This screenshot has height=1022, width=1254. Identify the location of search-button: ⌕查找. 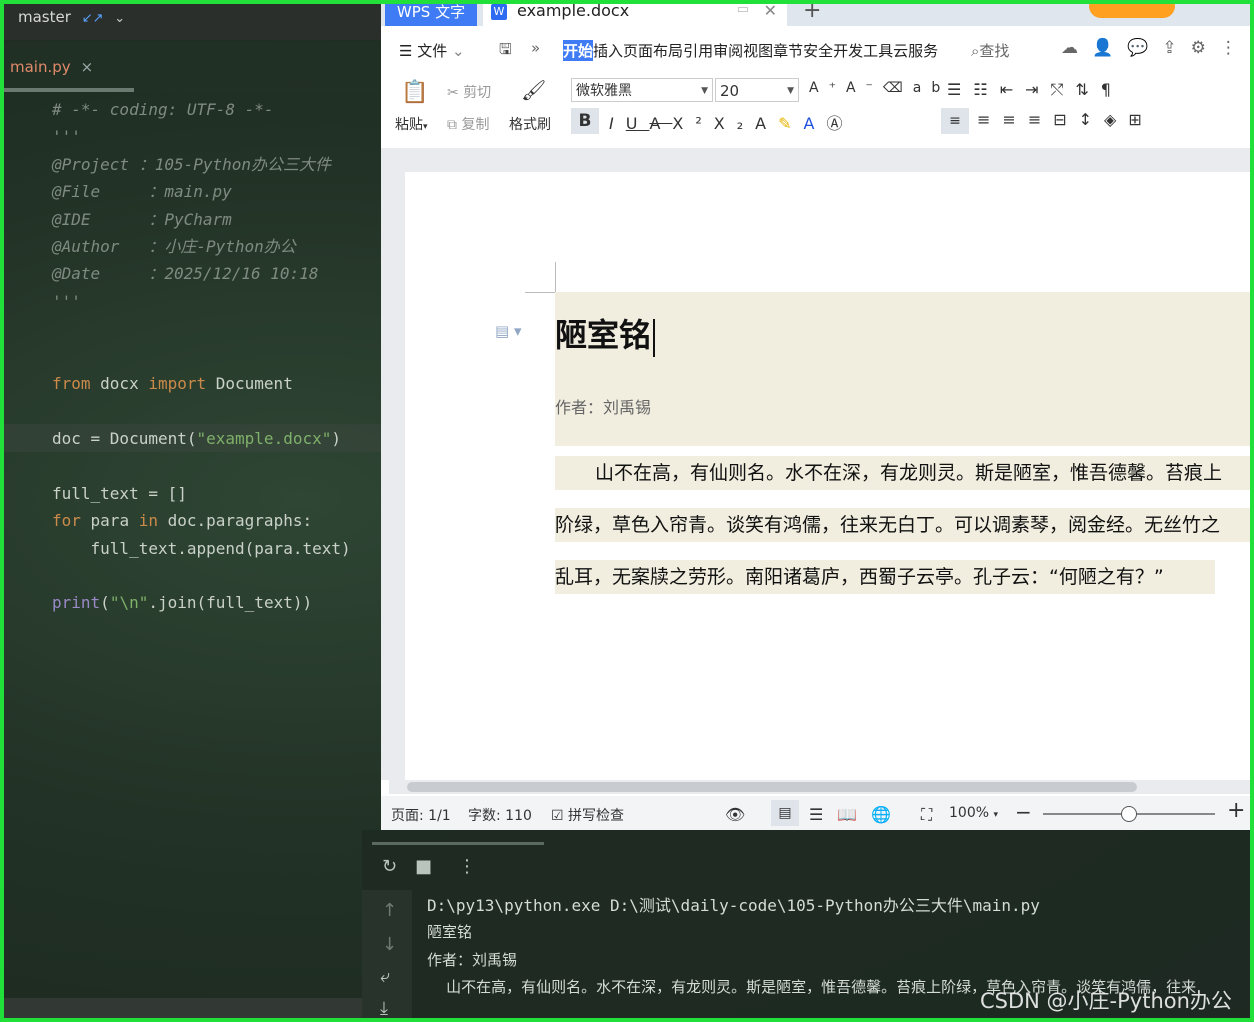
(990, 50).